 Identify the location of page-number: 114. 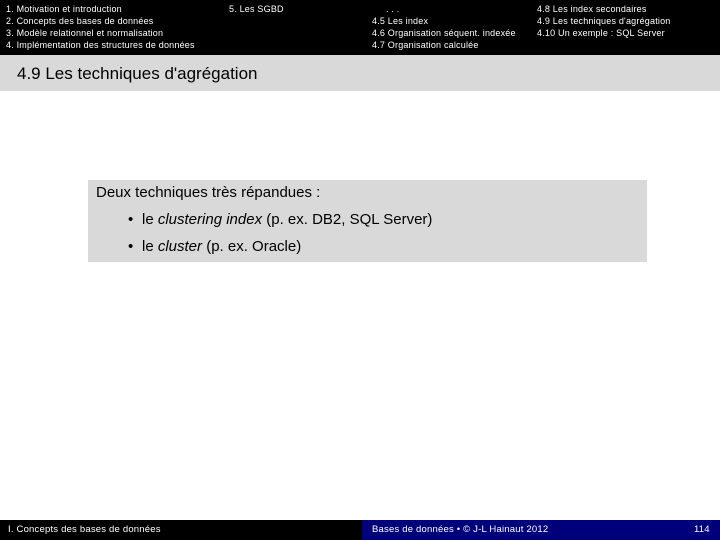
(702, 529).